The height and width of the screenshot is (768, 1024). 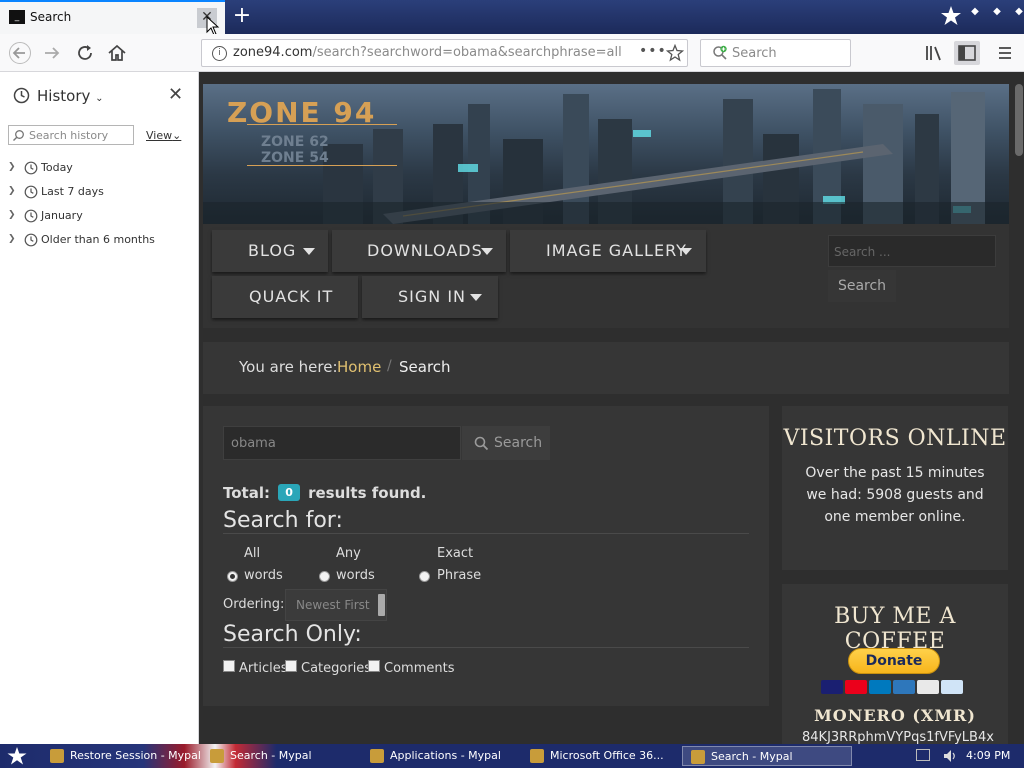 What do you see at coordinates (923, 755) in the screenshot?
I see `keyboard-icon` at bounding box center [923, 755].